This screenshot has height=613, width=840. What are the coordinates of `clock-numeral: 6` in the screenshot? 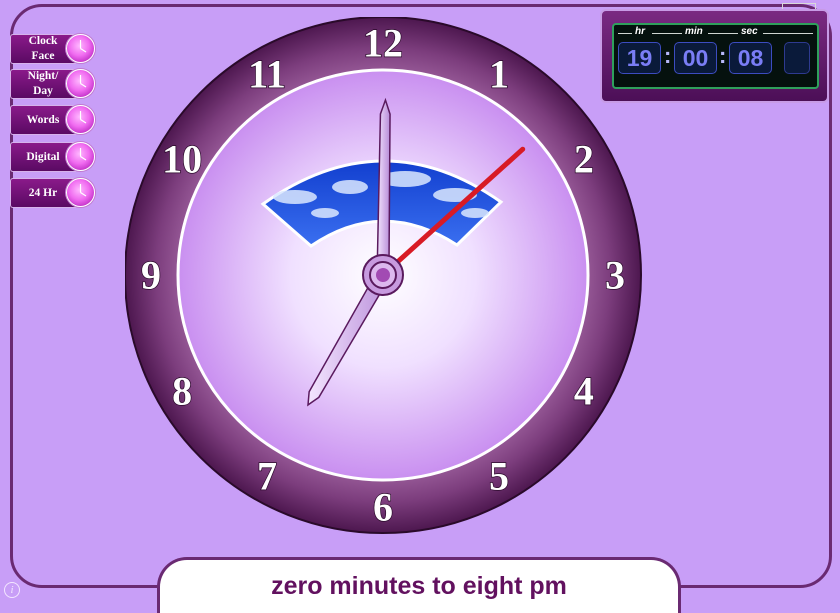 It's located at (383, 507).